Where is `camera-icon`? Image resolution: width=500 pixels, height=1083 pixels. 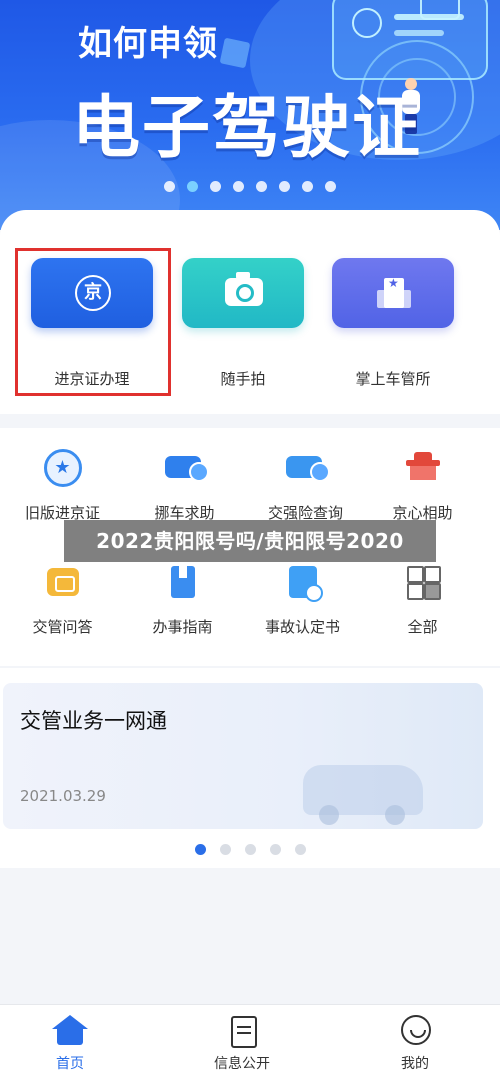 camera-icon is located at coordinates (244, 289).